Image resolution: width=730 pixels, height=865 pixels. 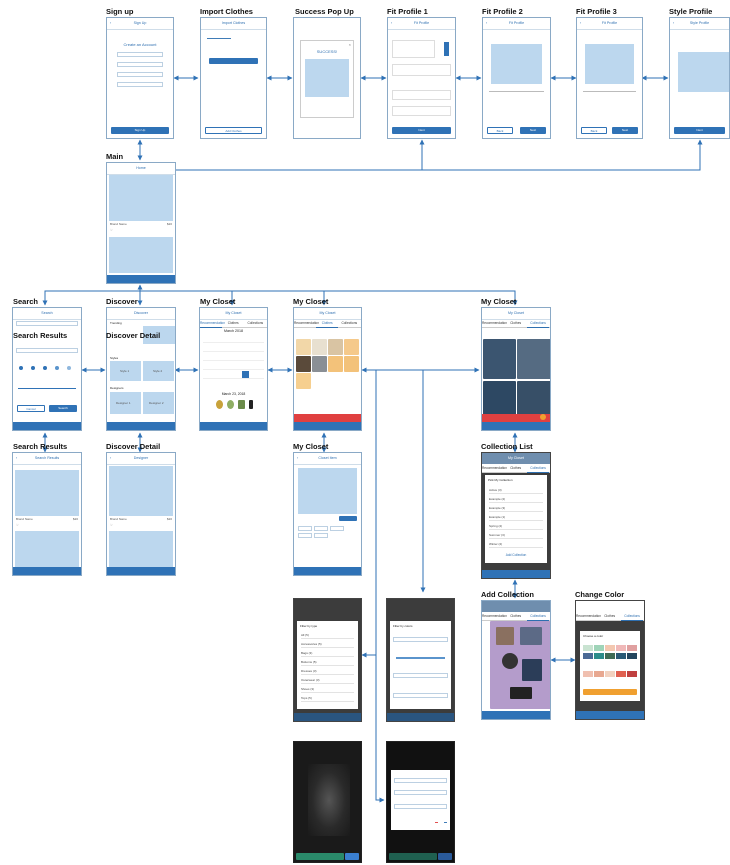 I want to click on weight-field, so click(x=421, y=70).